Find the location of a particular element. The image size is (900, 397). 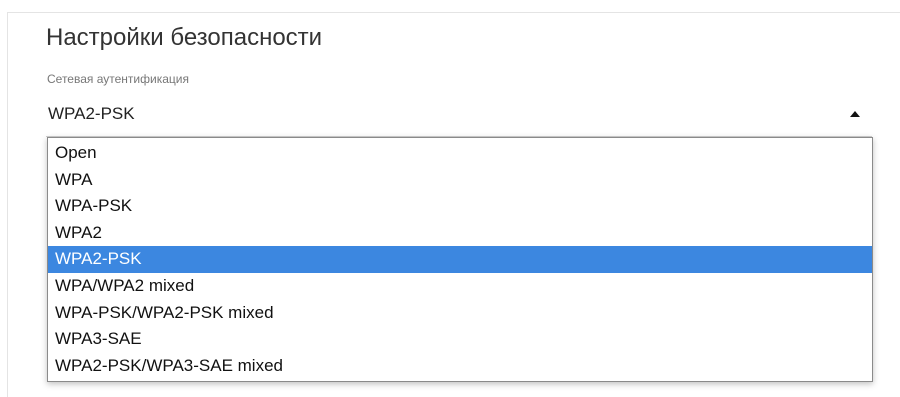

option-wpa2-psk-wpa3-sae-mixed: WPA2-PSK/WPA3-SAE mixed is located at coordinates (460, 366).